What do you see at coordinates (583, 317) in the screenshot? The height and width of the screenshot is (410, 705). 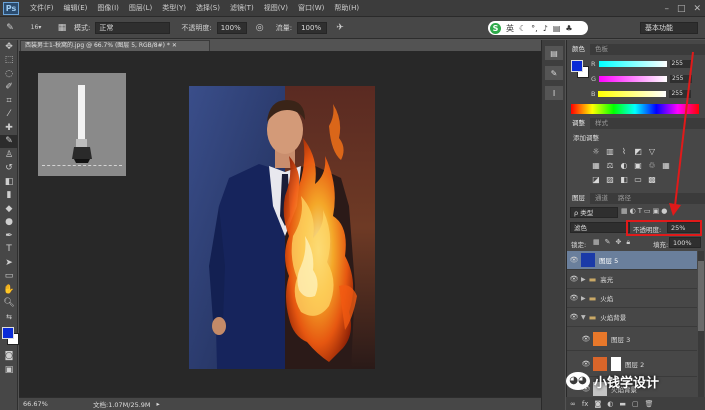 I see `expand-arrow-icon: ▼` at bounding box center [583, 317].